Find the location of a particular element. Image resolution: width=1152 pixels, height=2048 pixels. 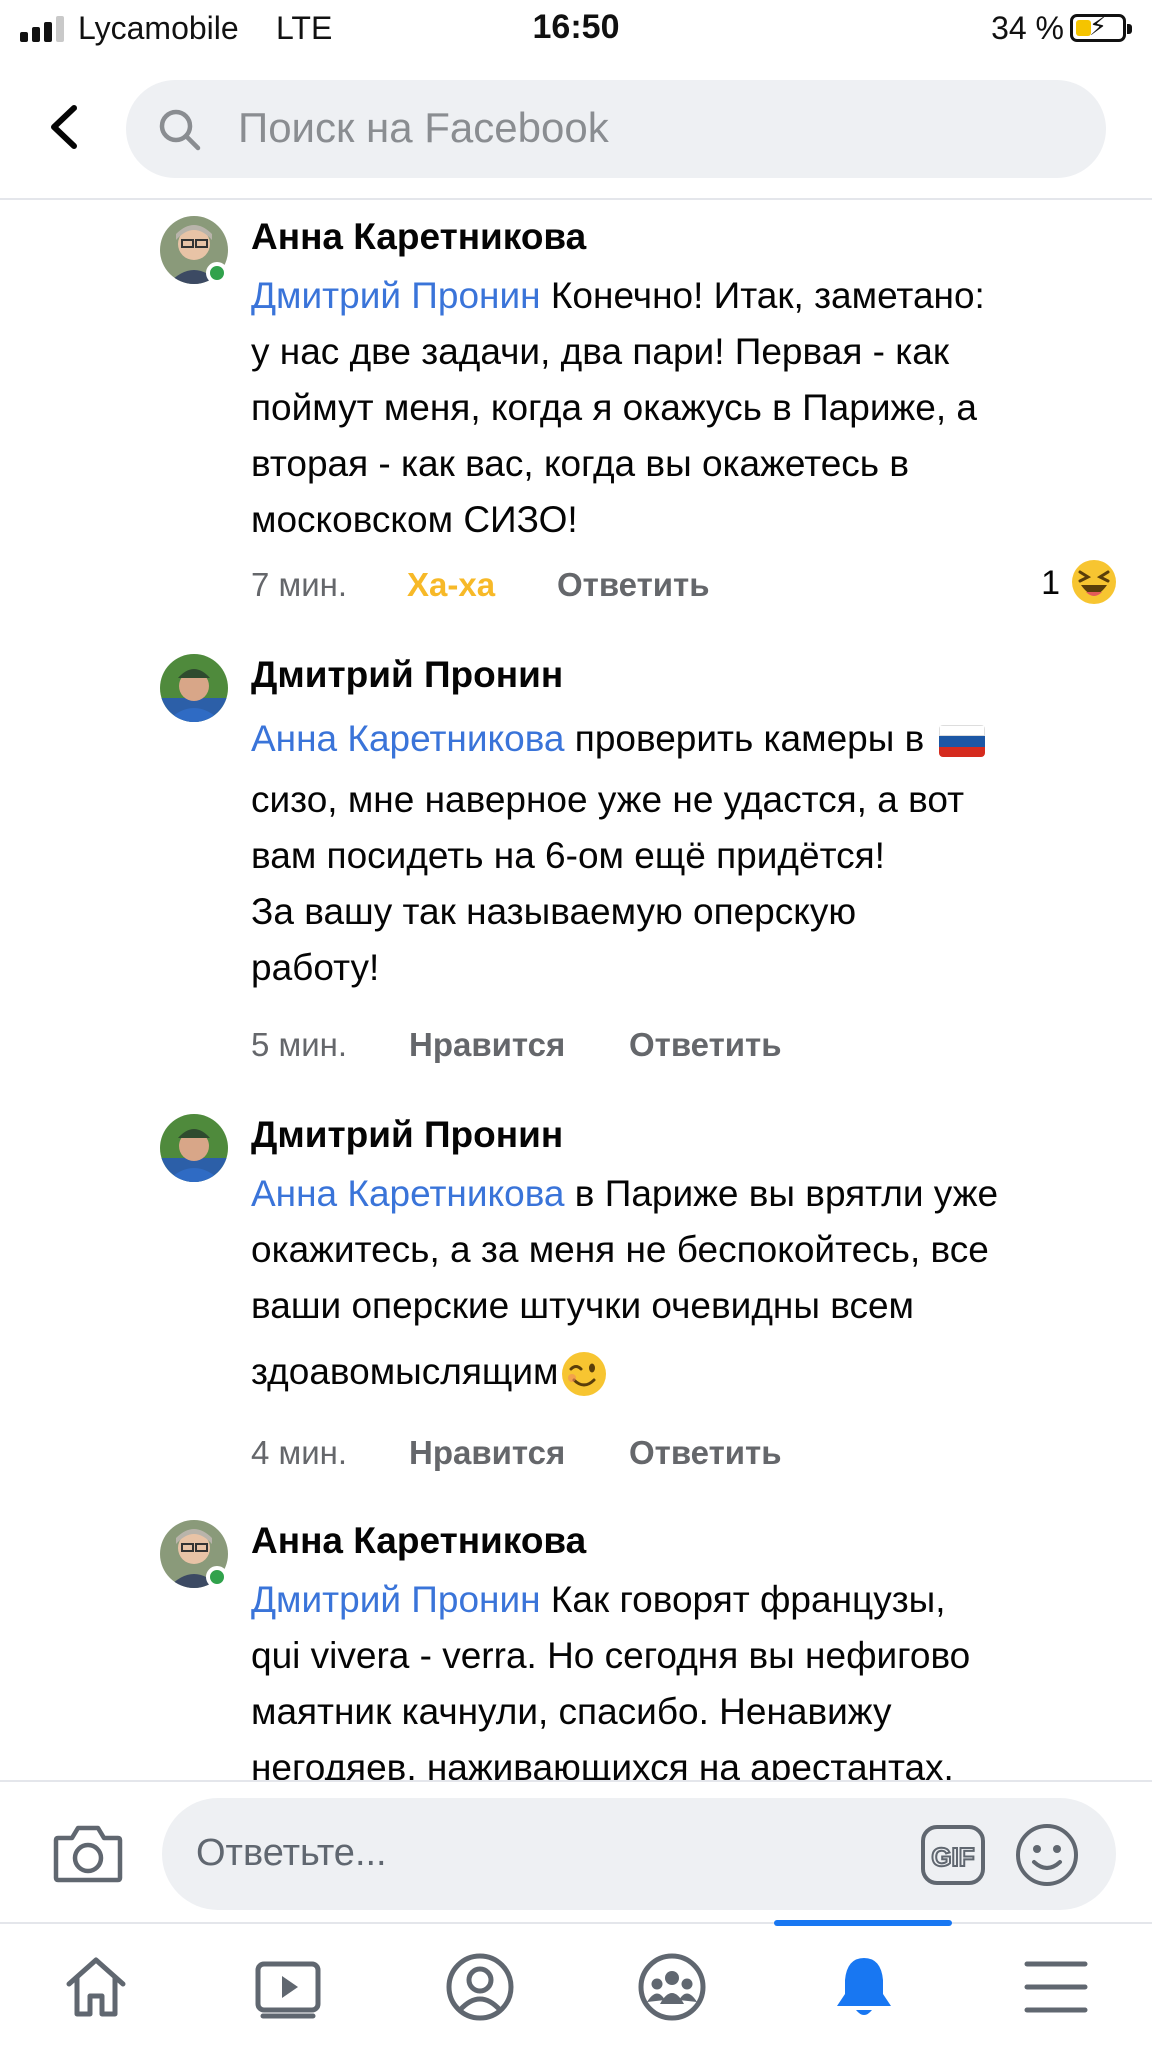

tab-home is located at coordinates (96, 1986).